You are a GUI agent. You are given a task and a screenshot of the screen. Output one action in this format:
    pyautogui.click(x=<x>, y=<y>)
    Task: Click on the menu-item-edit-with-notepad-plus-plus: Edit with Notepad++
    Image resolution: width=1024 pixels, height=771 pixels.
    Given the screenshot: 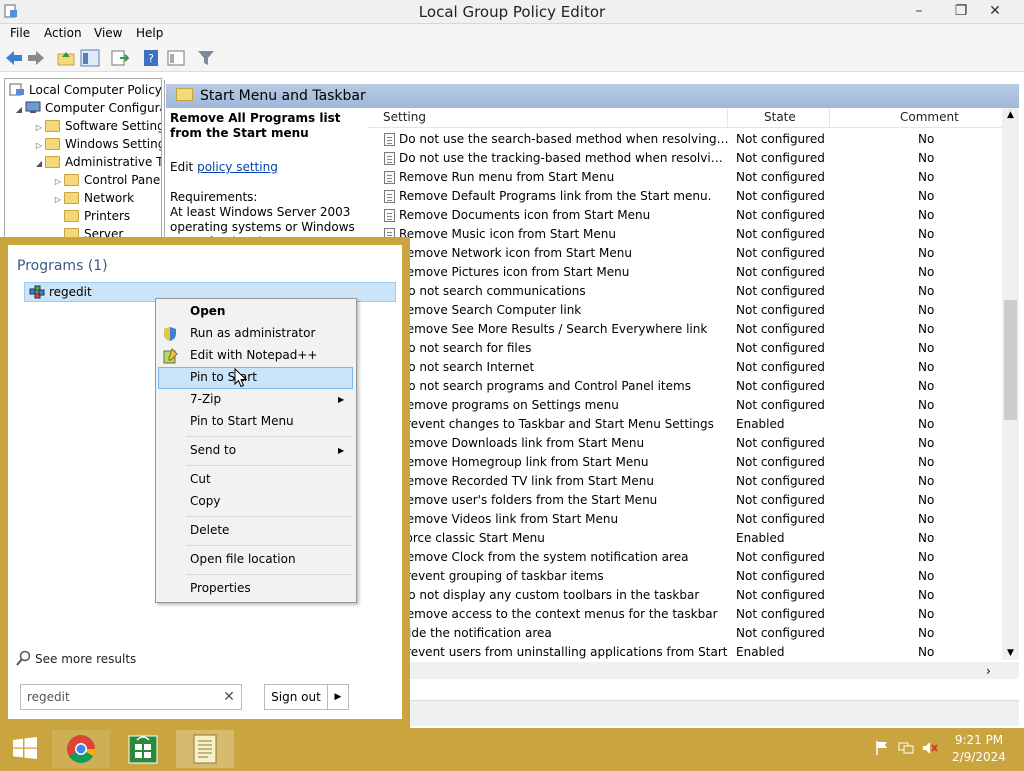 What is the action you would take?
    pyautogui.click(x=253, y=355)
    